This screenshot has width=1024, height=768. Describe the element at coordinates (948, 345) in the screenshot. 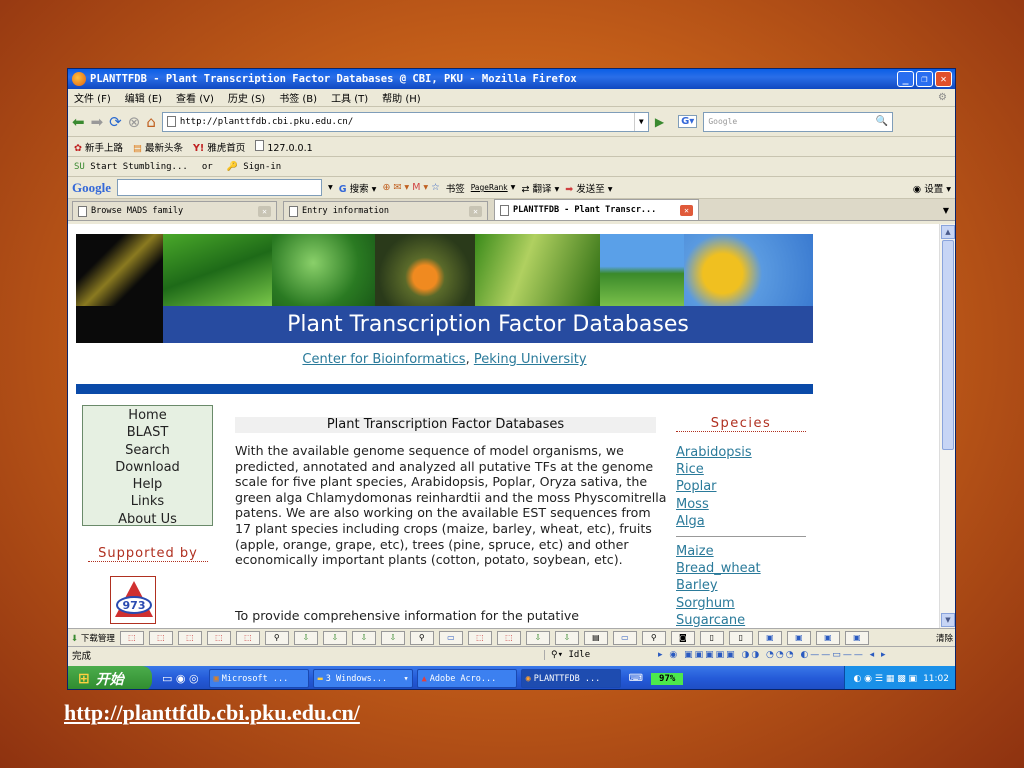

I see `scroll-thumb` at that location.